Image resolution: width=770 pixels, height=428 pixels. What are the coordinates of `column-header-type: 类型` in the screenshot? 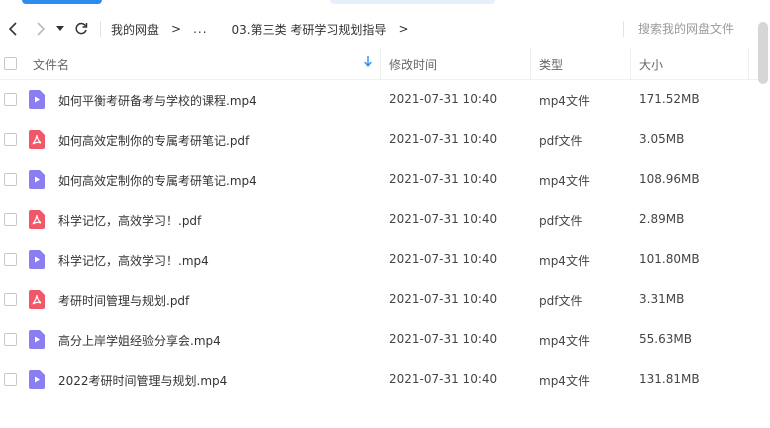 It's located at (551, 64).